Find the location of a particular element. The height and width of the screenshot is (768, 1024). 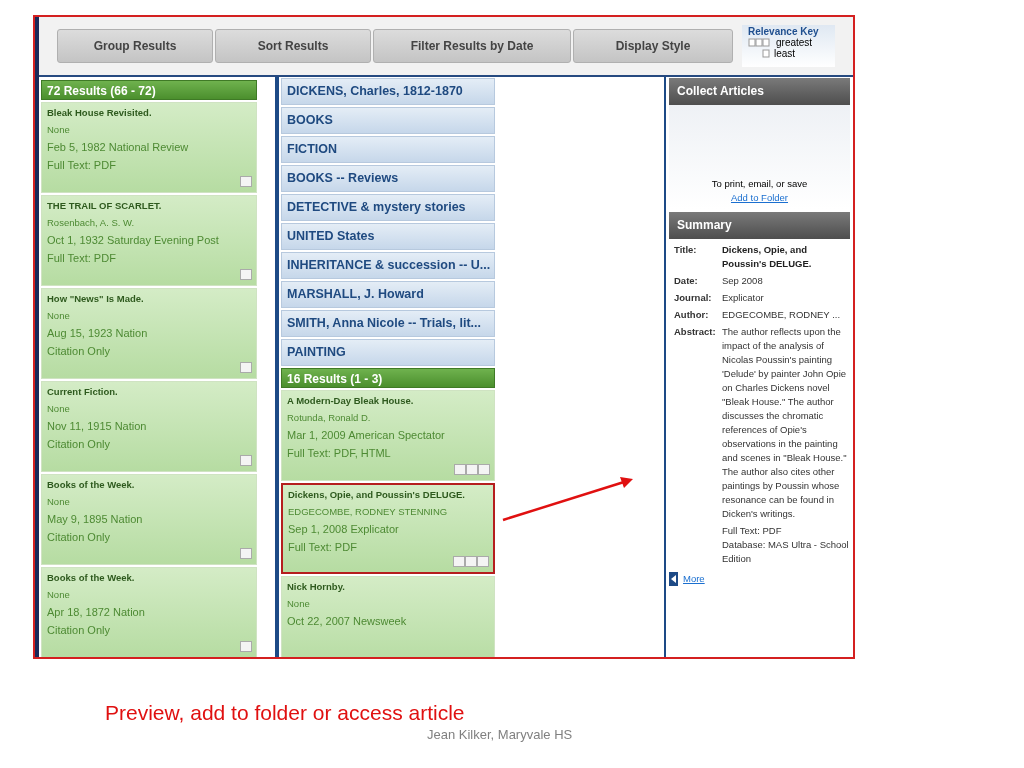

toolbar-button: Display Style is located at coordinates (653, 46).